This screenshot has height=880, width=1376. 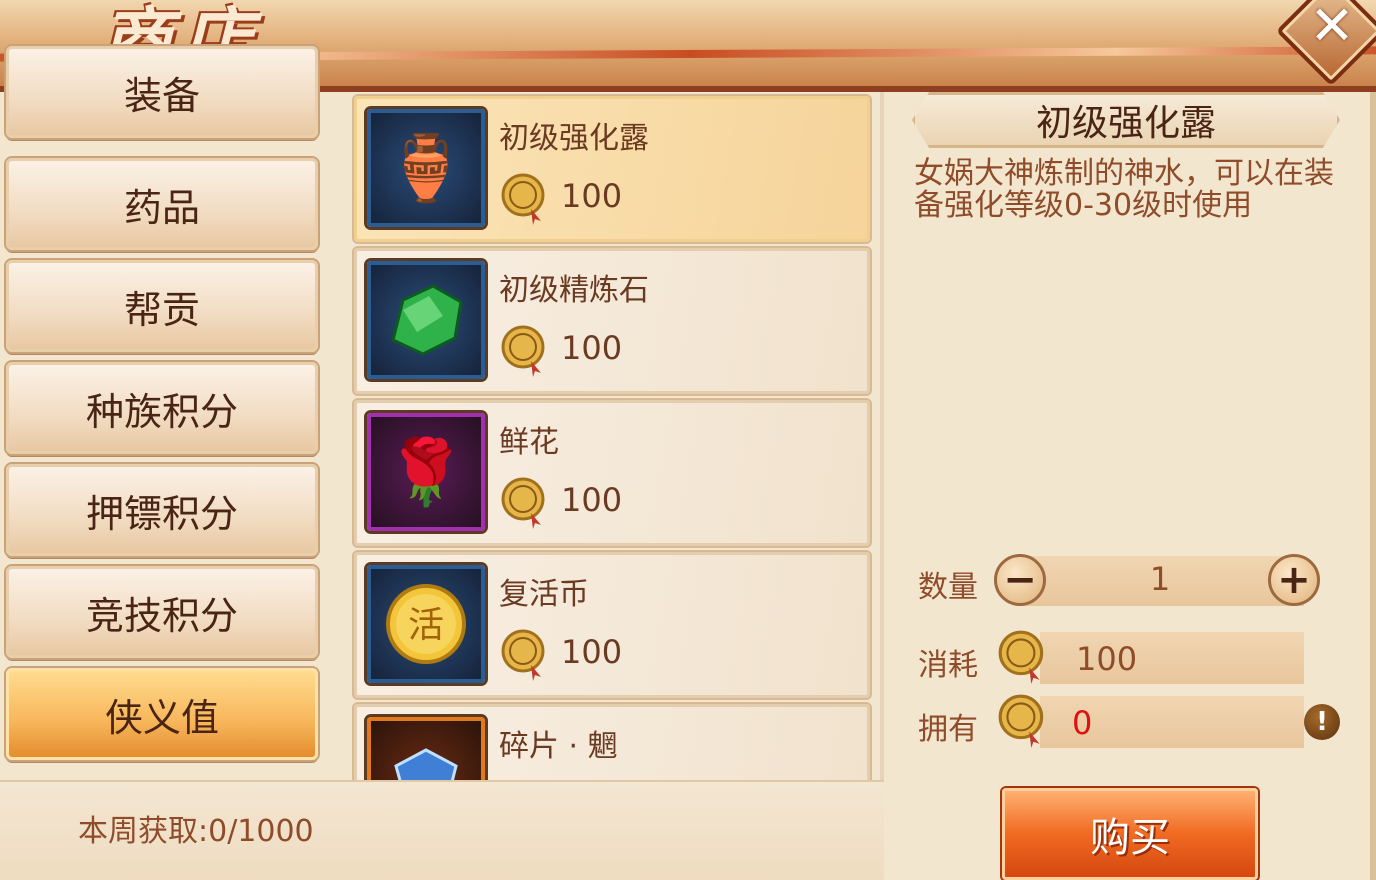 I want to click on buy-button: 购买, so click(x=1130, y=834).